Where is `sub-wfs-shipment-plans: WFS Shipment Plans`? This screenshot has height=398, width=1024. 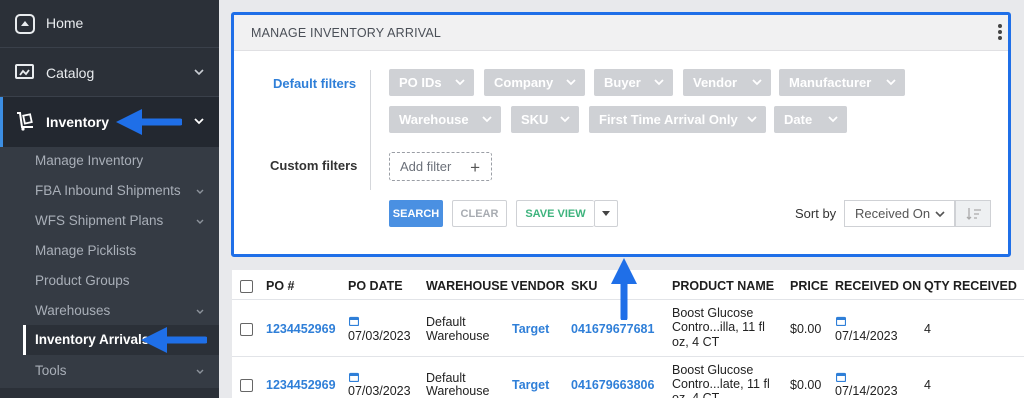
sub-wfs-shipment-plans: WFS Shipment Plans is located at coordinates (99, 220).